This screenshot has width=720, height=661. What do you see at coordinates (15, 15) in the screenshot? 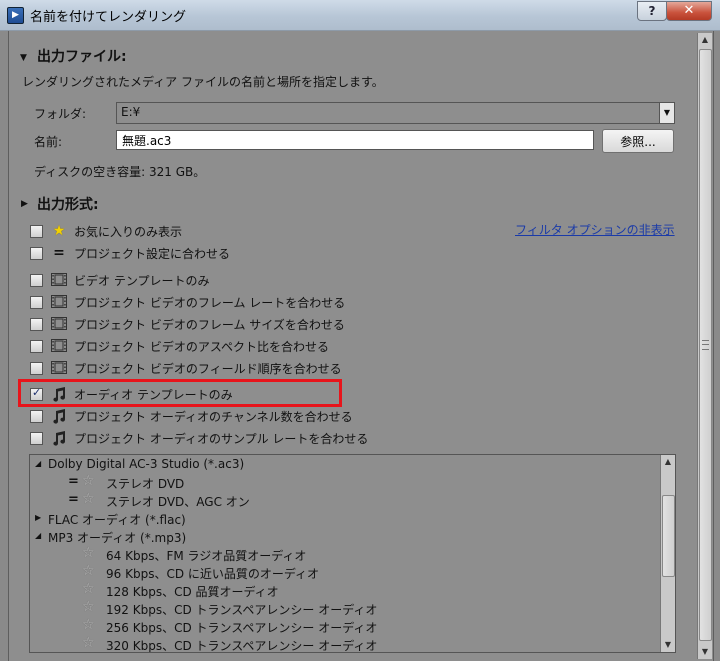
I see `app-icon: ▶` at bounding box center [15, 15].